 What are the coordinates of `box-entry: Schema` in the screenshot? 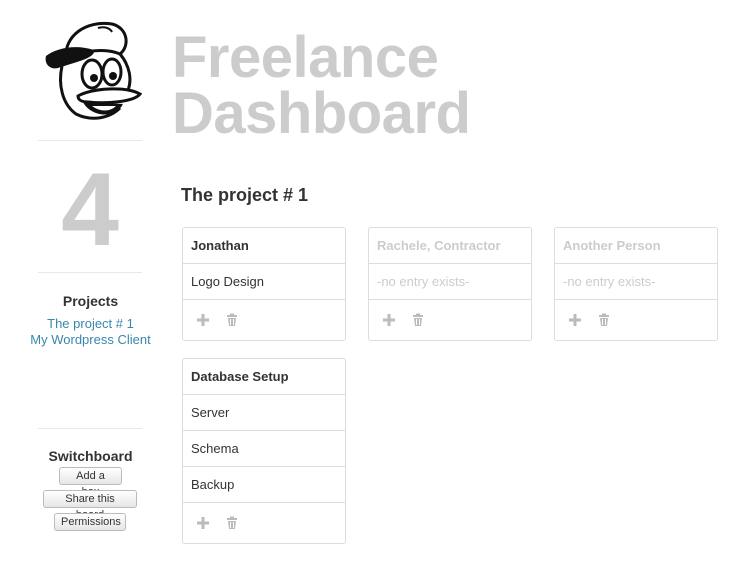 It's located at (264, 449).